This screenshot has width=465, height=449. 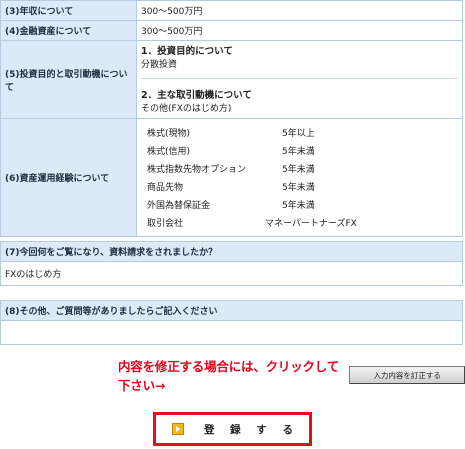 I want to click on experience-item: 株式指数先物オプション 5年未満, so click(x=302, y=169).